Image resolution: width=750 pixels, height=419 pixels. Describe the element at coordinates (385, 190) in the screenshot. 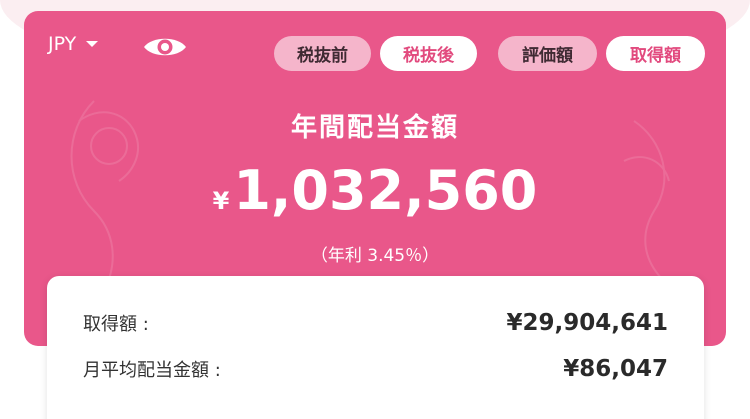

I see `amount-value: 1,032,560` at that location.